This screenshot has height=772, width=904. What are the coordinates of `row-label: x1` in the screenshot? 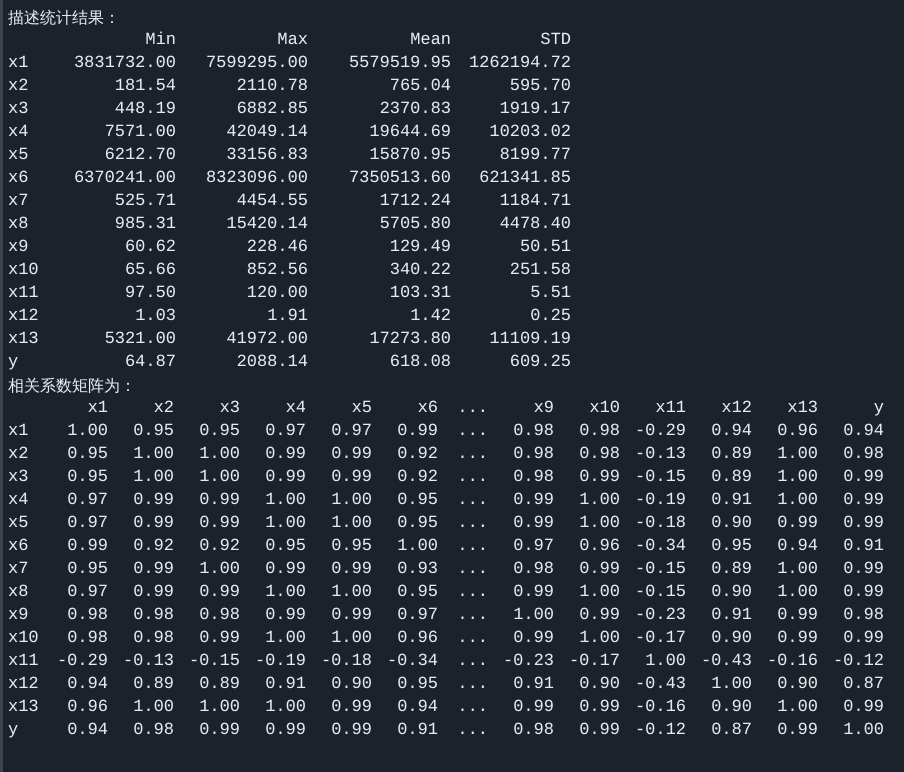 It's located at (19, 432).